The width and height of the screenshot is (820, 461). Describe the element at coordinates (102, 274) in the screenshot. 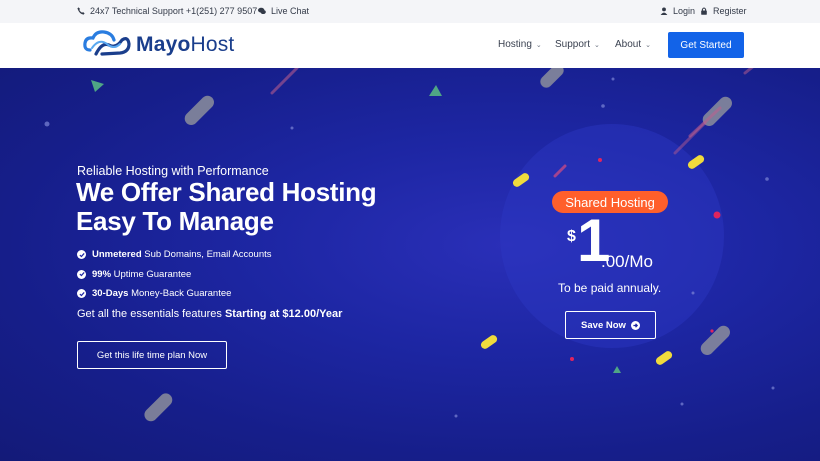

I see `feature-bold: 99%` at that location.